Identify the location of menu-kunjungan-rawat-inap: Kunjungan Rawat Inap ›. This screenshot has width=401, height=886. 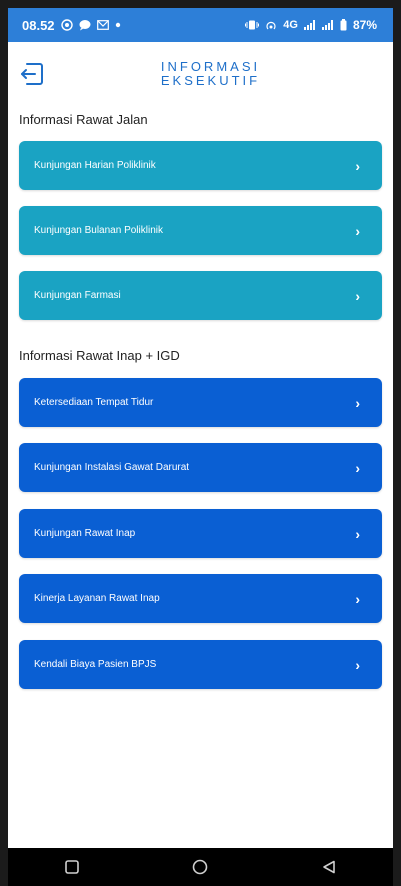
(200, 533).